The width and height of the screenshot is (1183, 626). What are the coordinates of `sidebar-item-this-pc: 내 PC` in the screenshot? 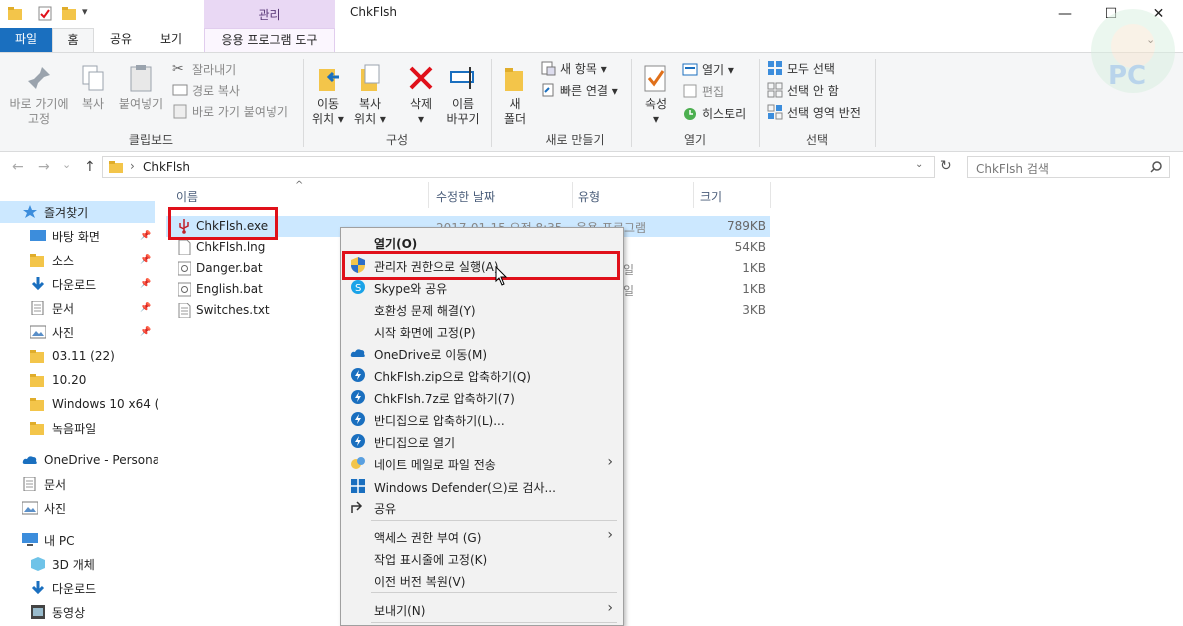 It's located at (79, 540).